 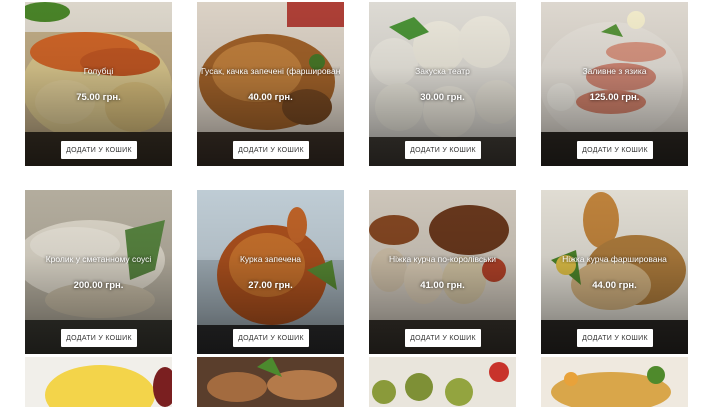 I want to click on product-card-zakuska: Закуска театр 30.00 грн. ДОДАТИ У КОШИК, so click(x=442, y=84).